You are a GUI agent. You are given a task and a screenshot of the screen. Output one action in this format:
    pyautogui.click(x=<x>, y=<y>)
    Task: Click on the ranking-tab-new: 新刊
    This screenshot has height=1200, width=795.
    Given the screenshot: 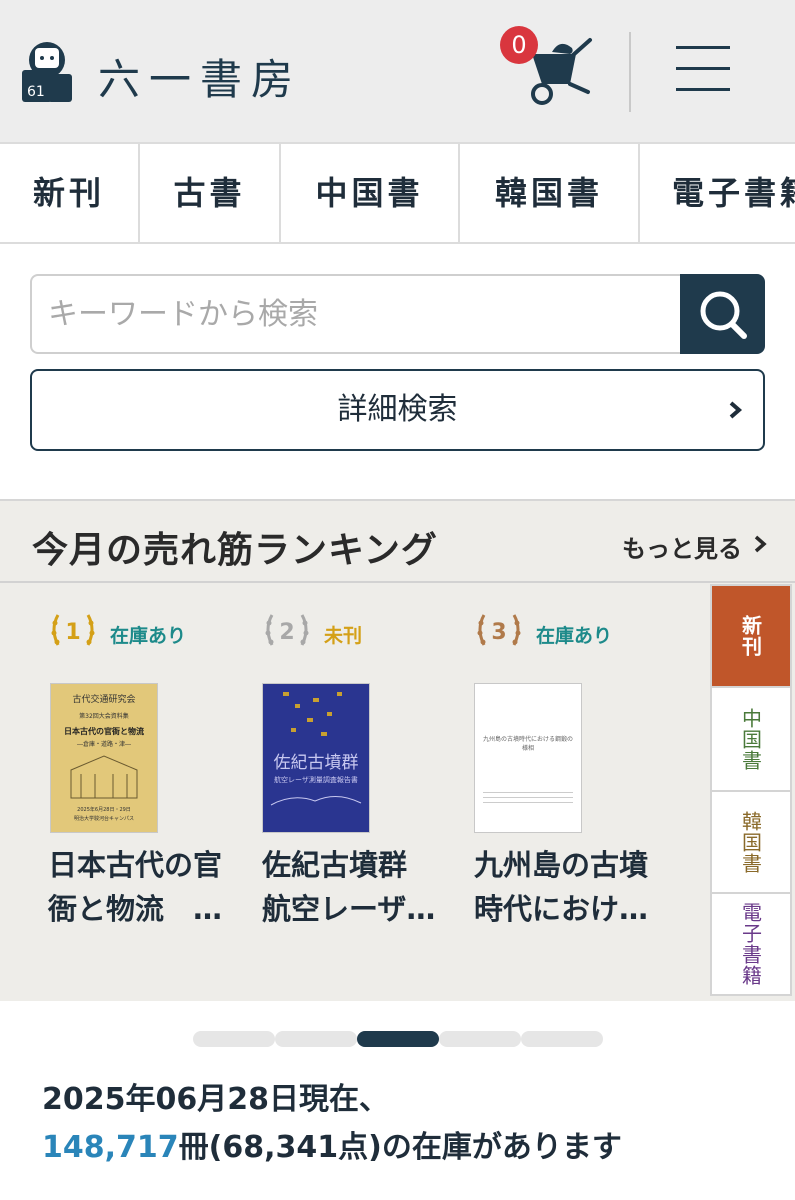 What is the action you would take?
    pyautogui.click(x=751, y=637)
    